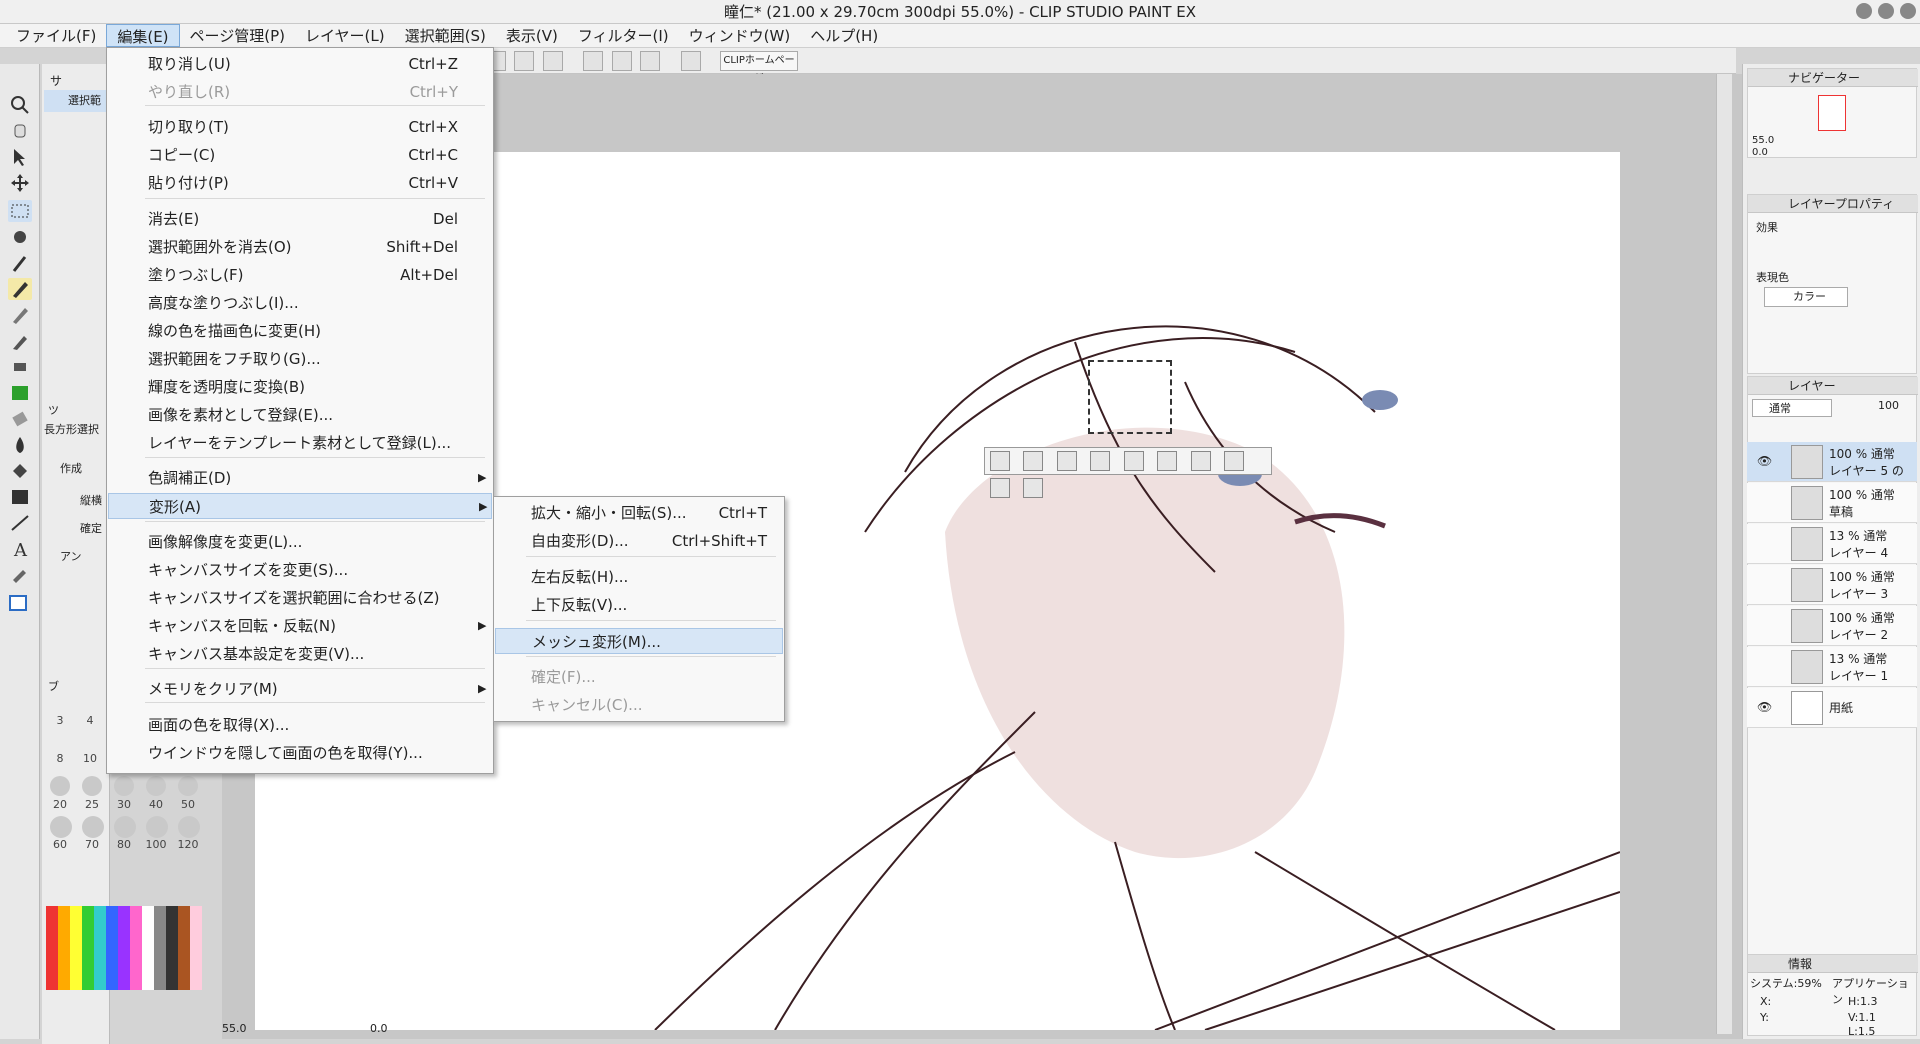  Describe the element at coordinates (1832, 585) in the screenshot. I see `layer-row: 100 % 通常 レイヤー 3` at that location.